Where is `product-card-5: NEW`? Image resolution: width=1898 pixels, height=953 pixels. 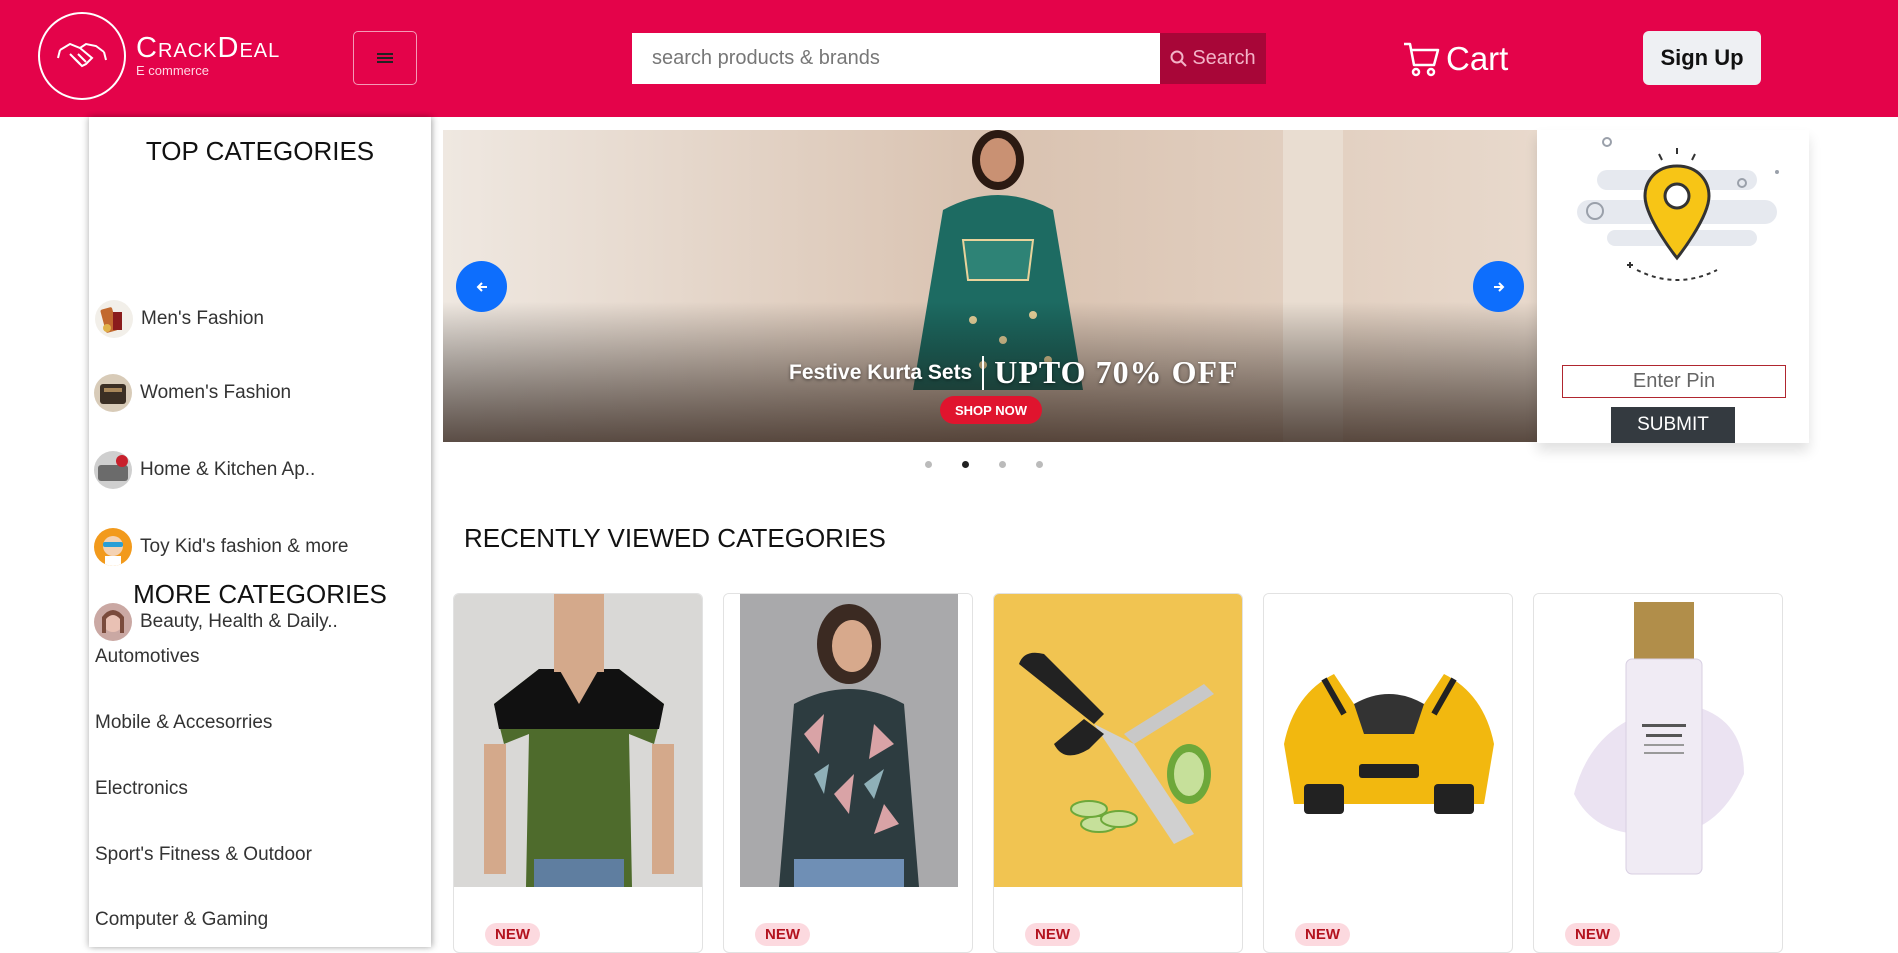 product-card-5: NEW is located at coordinates (1658, 773).